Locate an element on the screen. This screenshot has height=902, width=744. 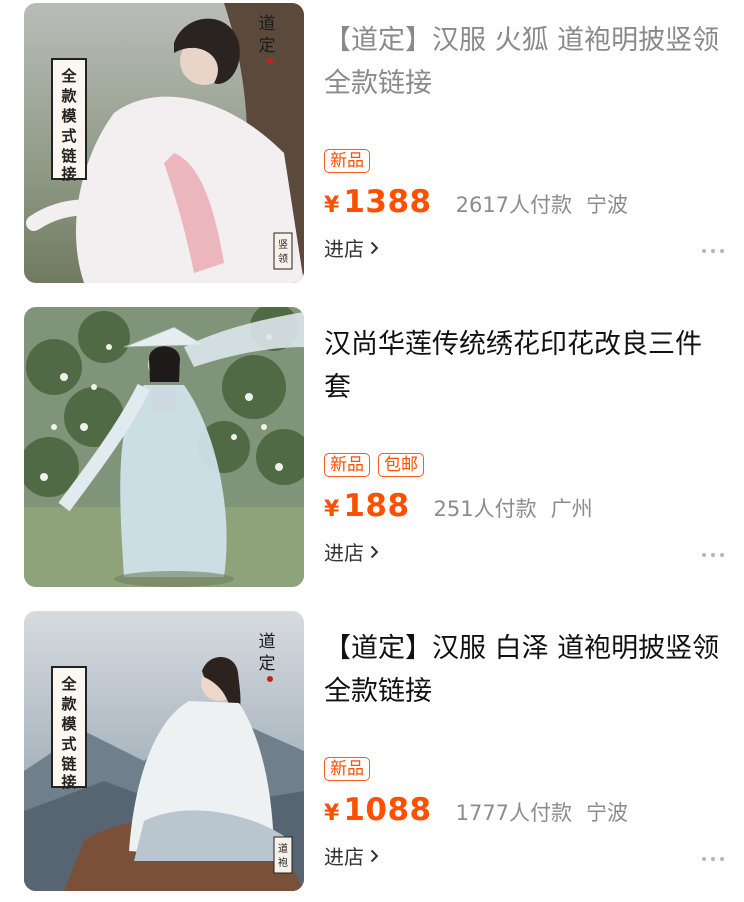
price-row: ¥ 188 251人付款 广州 is located at coordinates (458, 510).